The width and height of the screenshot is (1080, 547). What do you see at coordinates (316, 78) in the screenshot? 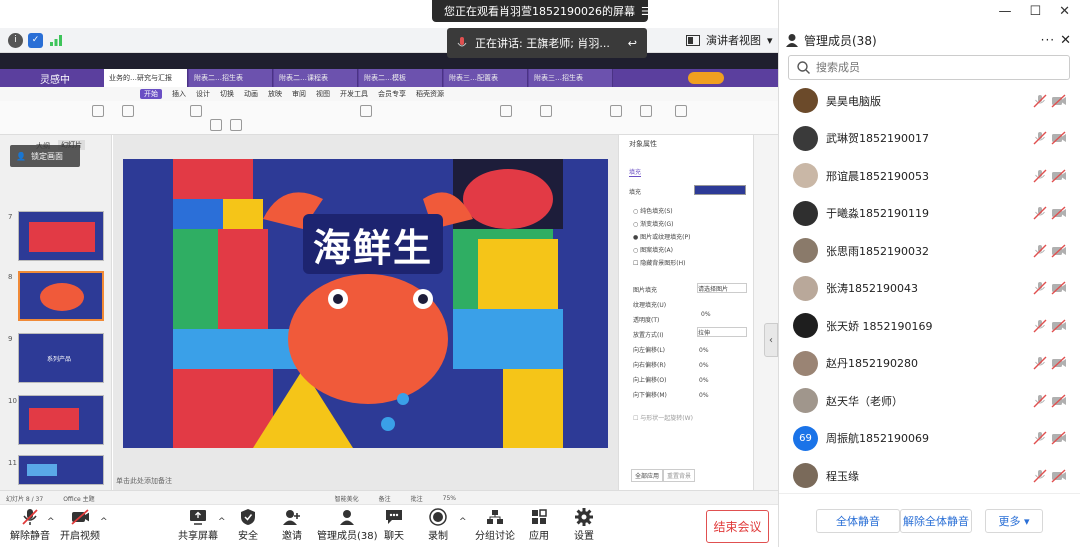
I see `doc-tab: 附表二…课程表` at bounding box center [316, 78].